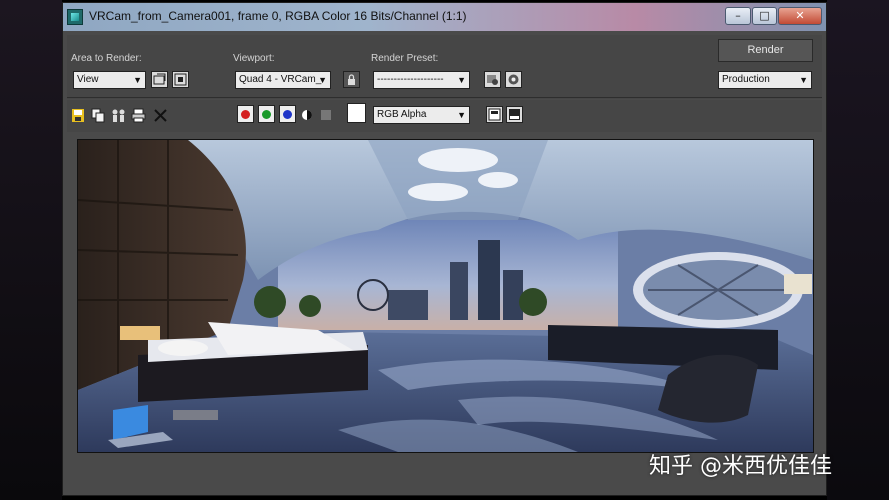 Image resolution: width=889 pixels, height=500 pixels. What do you see at coordinates (180, 79) in the screenshot?
I see `auto-region-icon` at bounding box center [180, 79].